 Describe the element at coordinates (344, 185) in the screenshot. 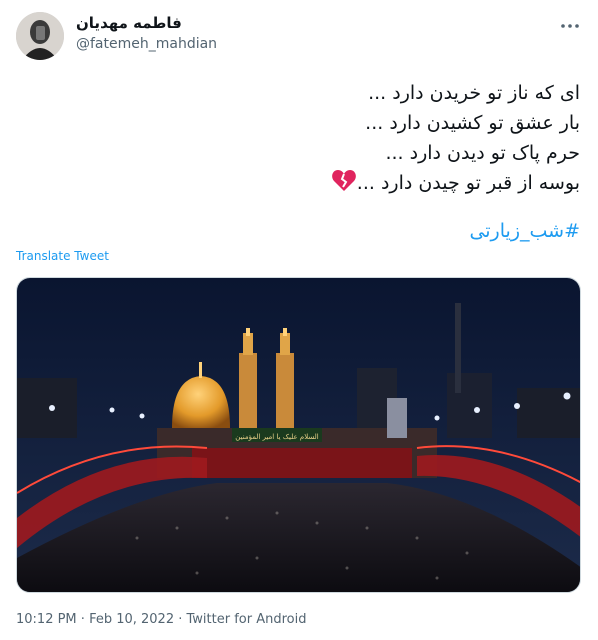

I see `broken-heart-icon` at that location.